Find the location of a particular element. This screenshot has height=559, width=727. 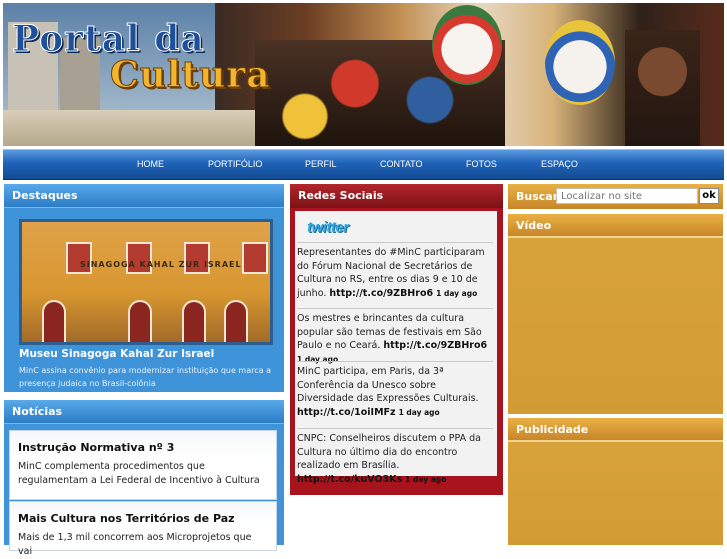

logo-line-2: Cultura is located at coordinates (190, 75).